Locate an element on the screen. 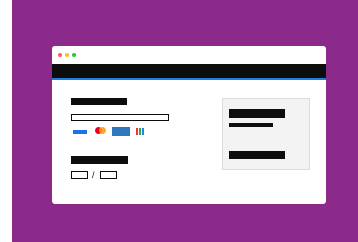  minimize-dot-icon is located at coordinates (67, 55).